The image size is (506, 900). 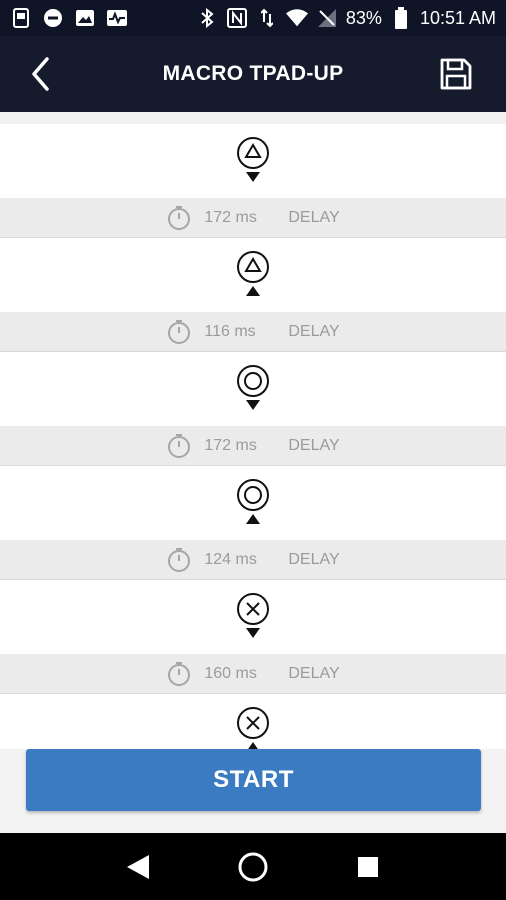 What do you see at coordinates (253, 18) in the screenshot?
I see `status-bar: 83% 10:51 AM` at bounding box center [253, 18].